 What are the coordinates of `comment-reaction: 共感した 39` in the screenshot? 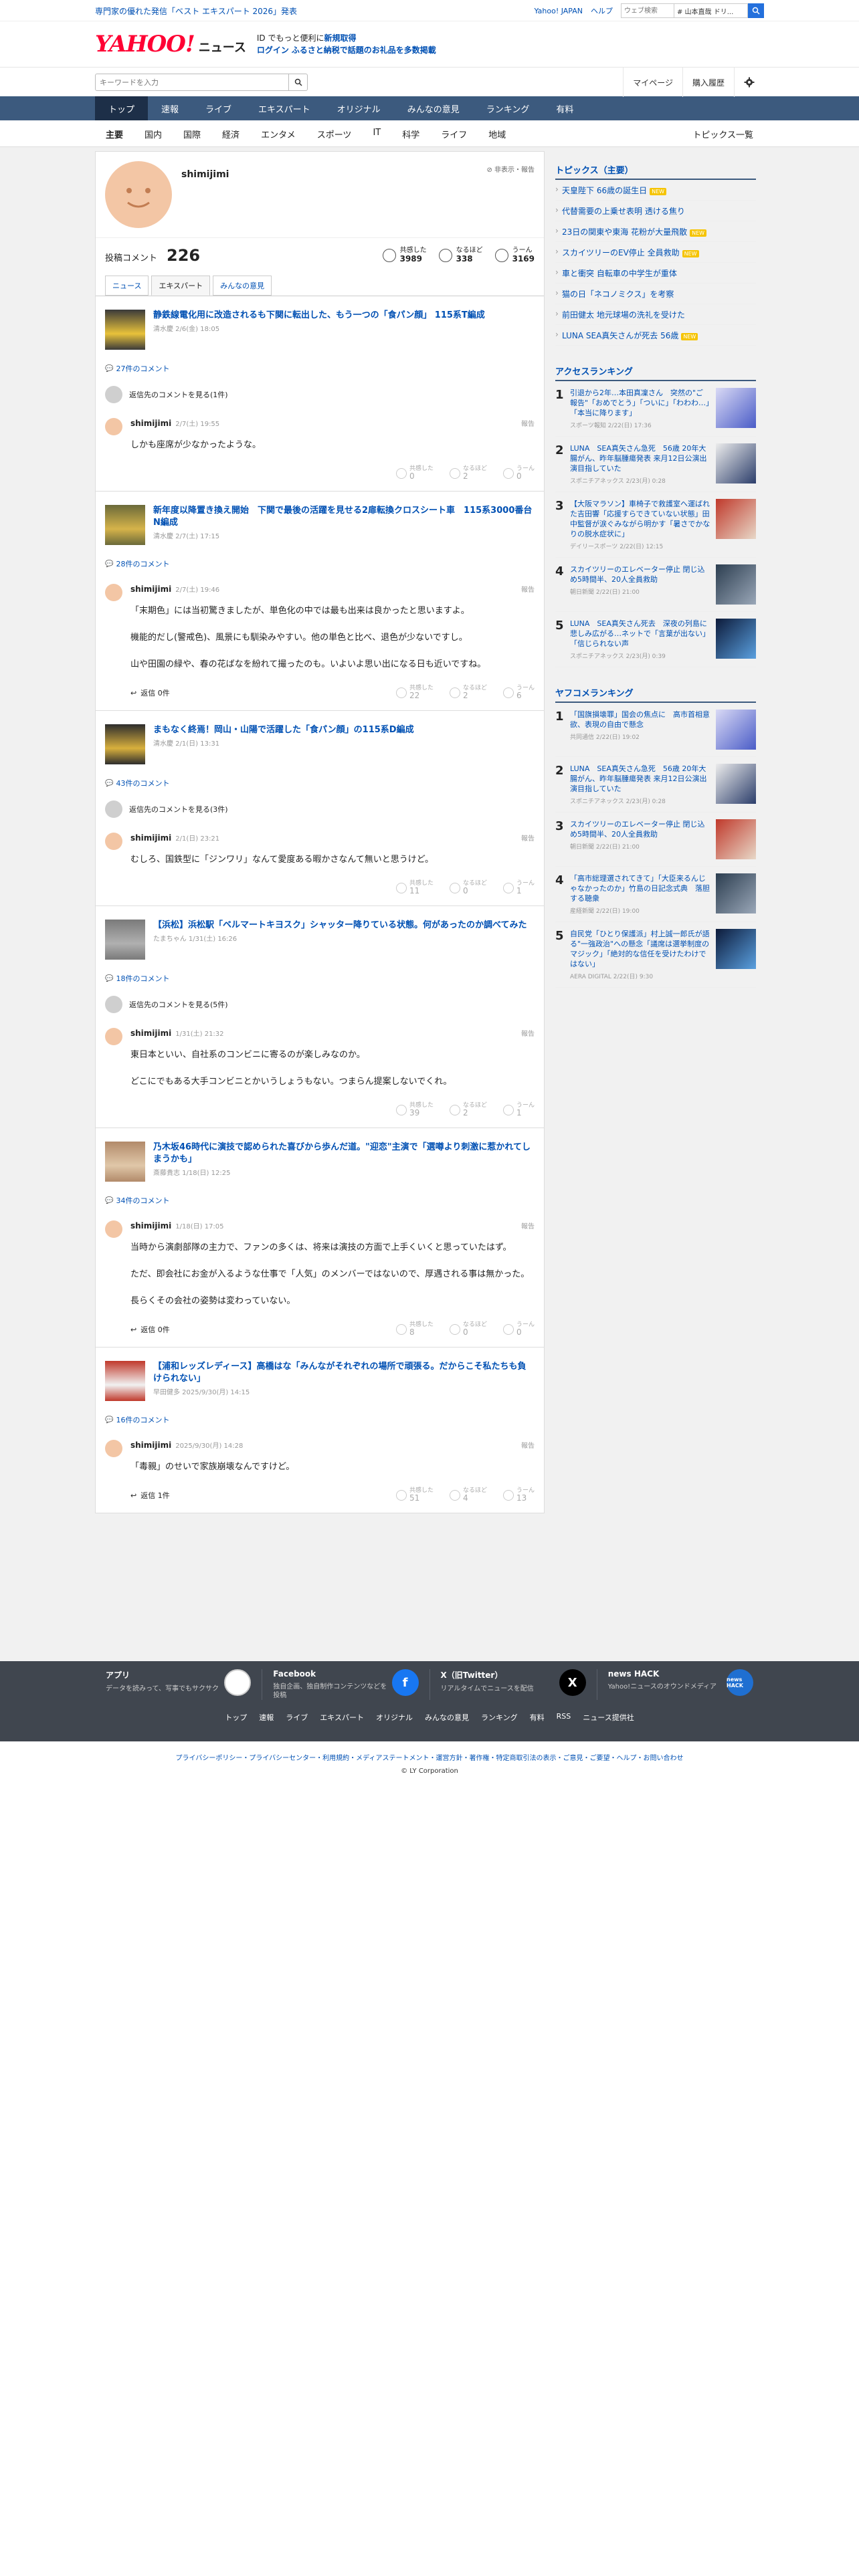 It's located at (415, 1110).